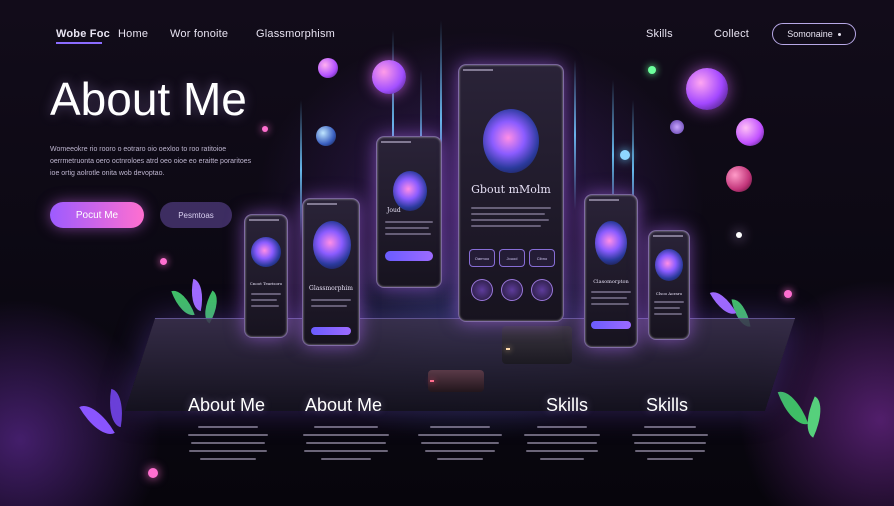 The image size is (894, 506). I want to click on card-title: Clsoo Aoraro, so click(669, 293).